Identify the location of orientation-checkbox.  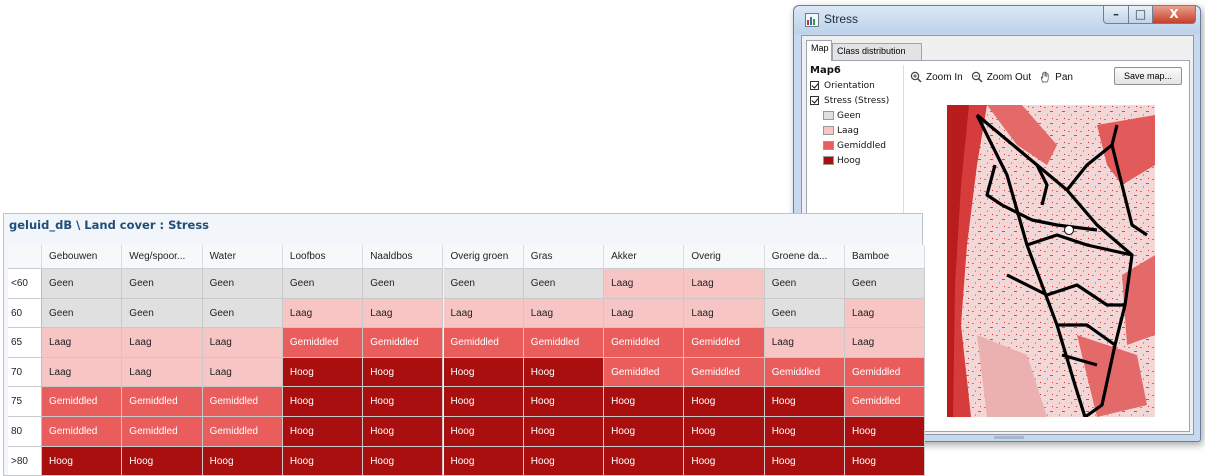
(814, 85).